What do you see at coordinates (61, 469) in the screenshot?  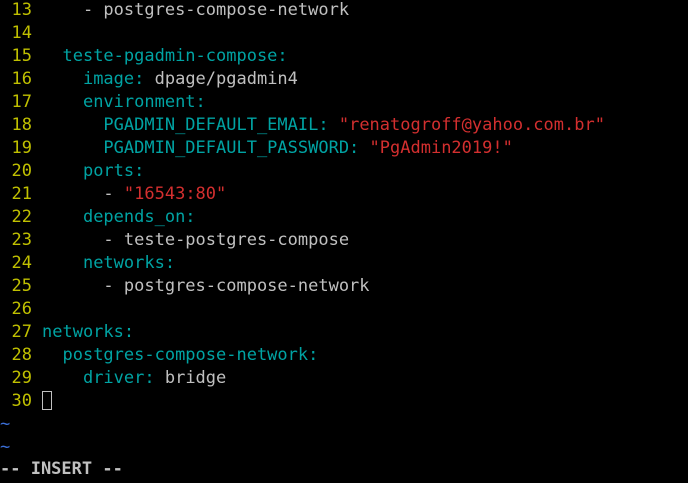 I see `mode-indicator: -- INSERT --` at bounding box center [61, 469].